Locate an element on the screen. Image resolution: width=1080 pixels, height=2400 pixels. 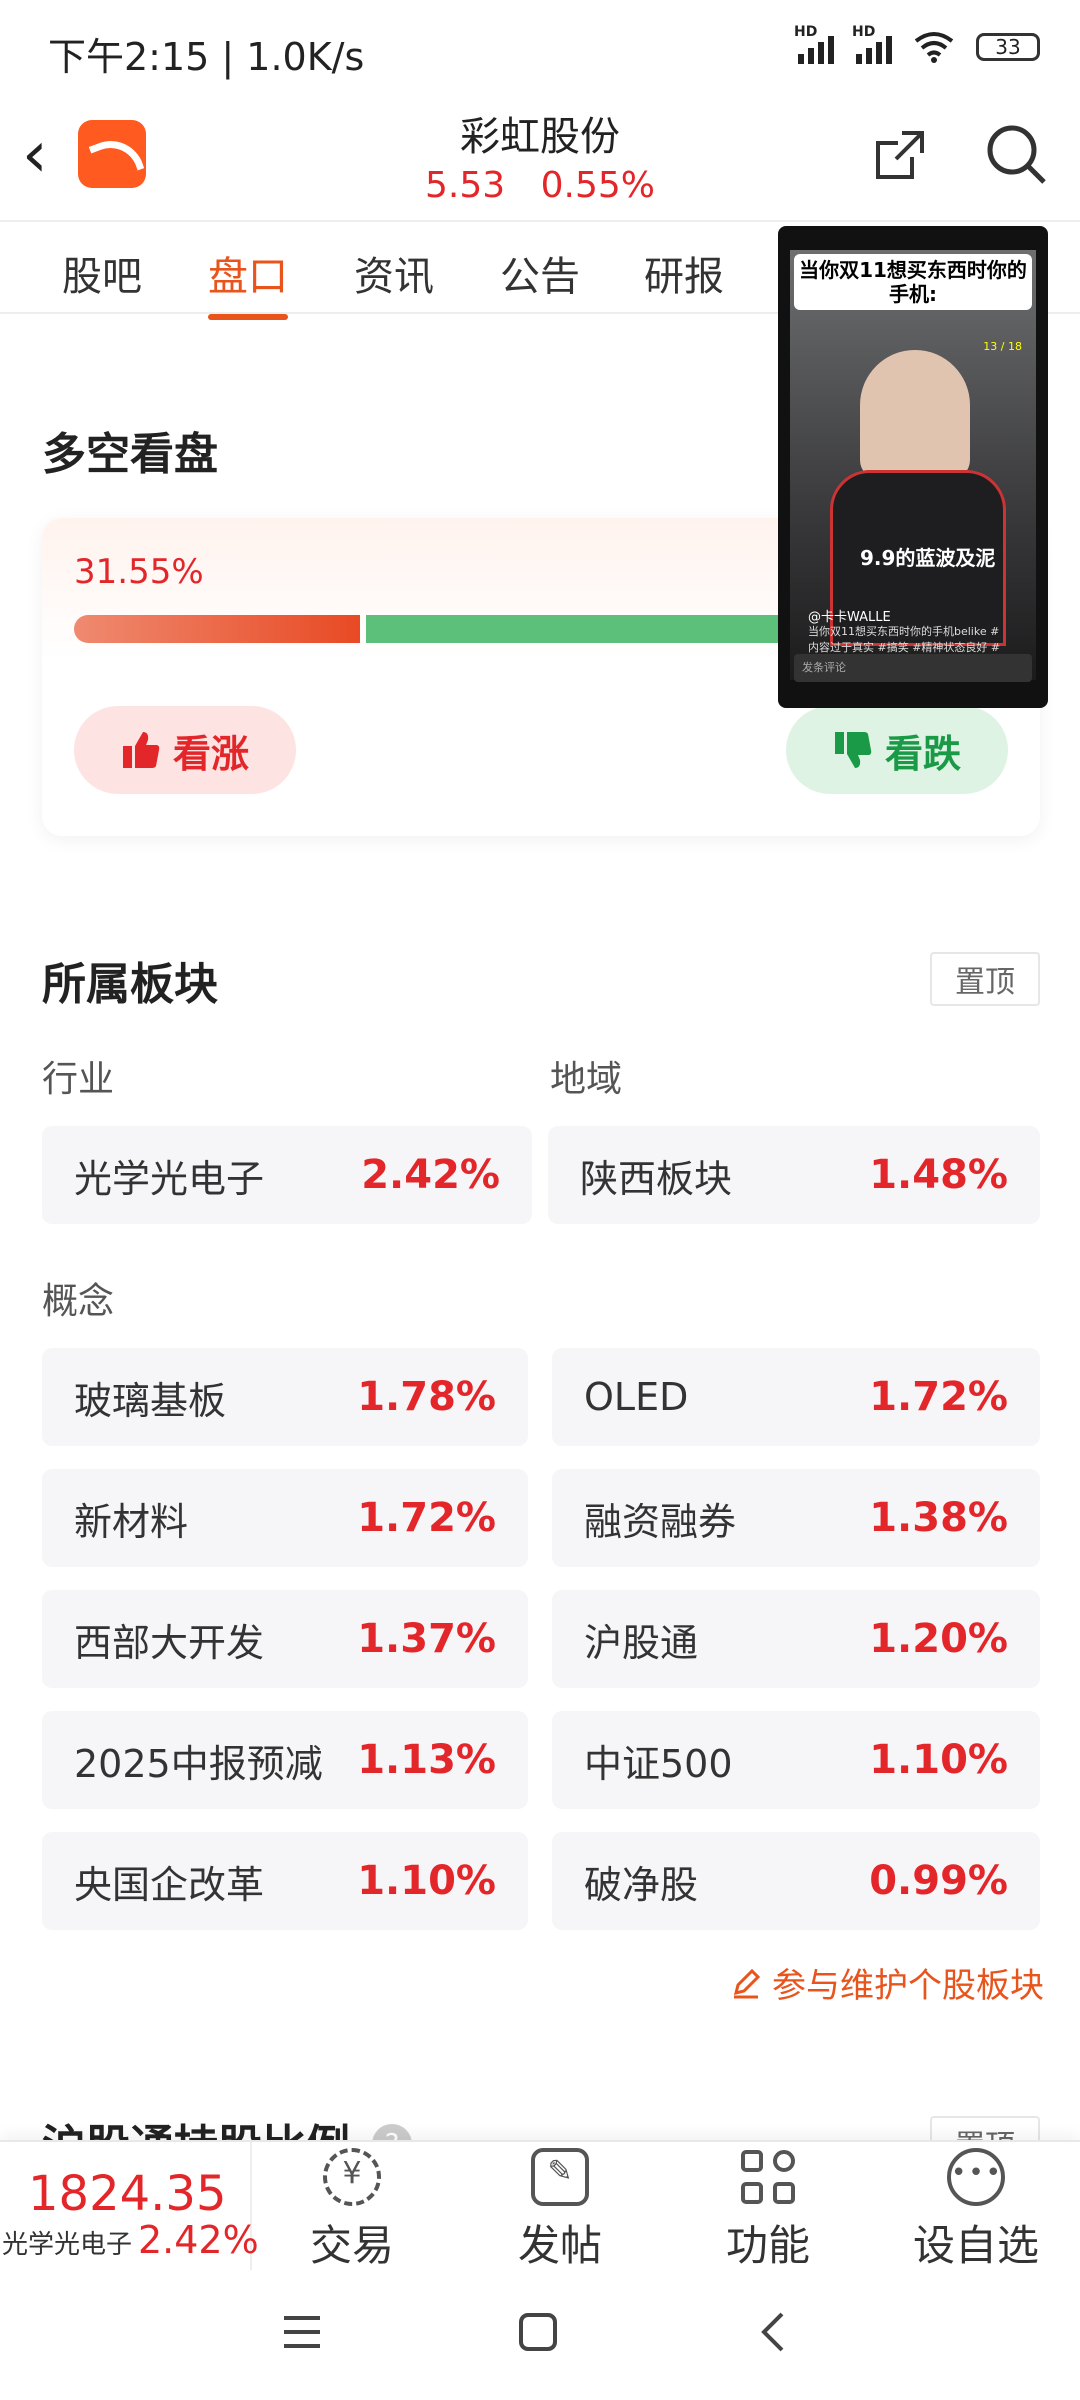
region-item: 陕西板块 1.48% is located at coordinates (794, 1175).